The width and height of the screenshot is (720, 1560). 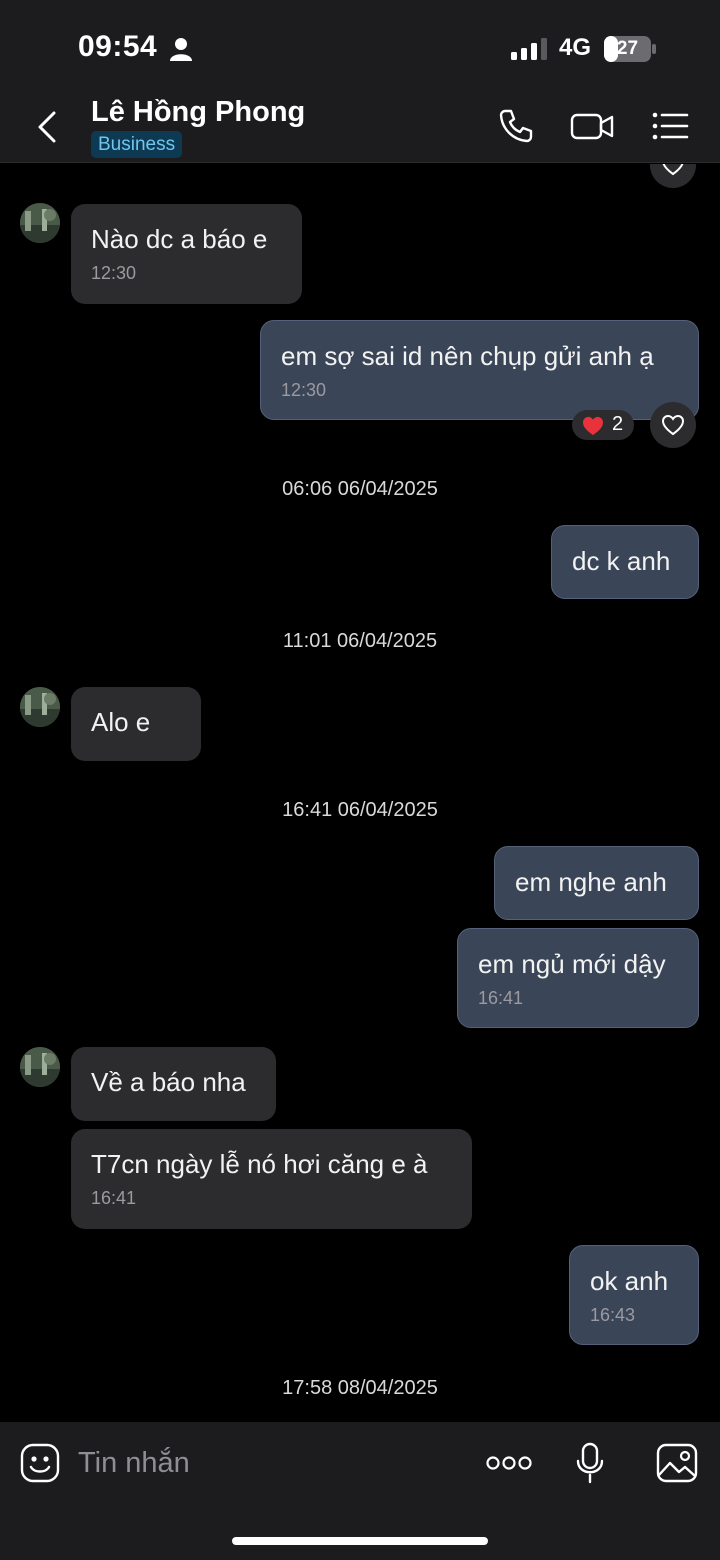 I want to click on battery-icon: 27, so click(x=630, y=49).